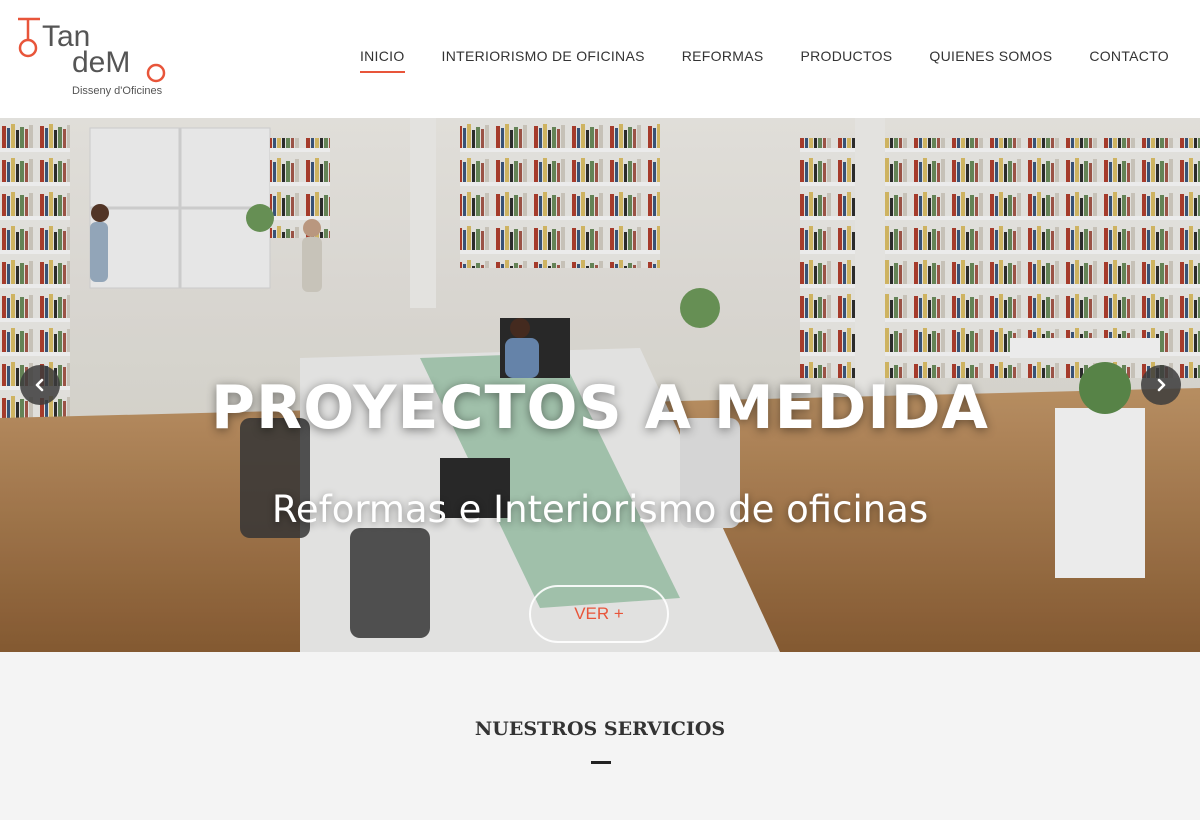  I want to click on slider-next-button, so click(1161, 385).